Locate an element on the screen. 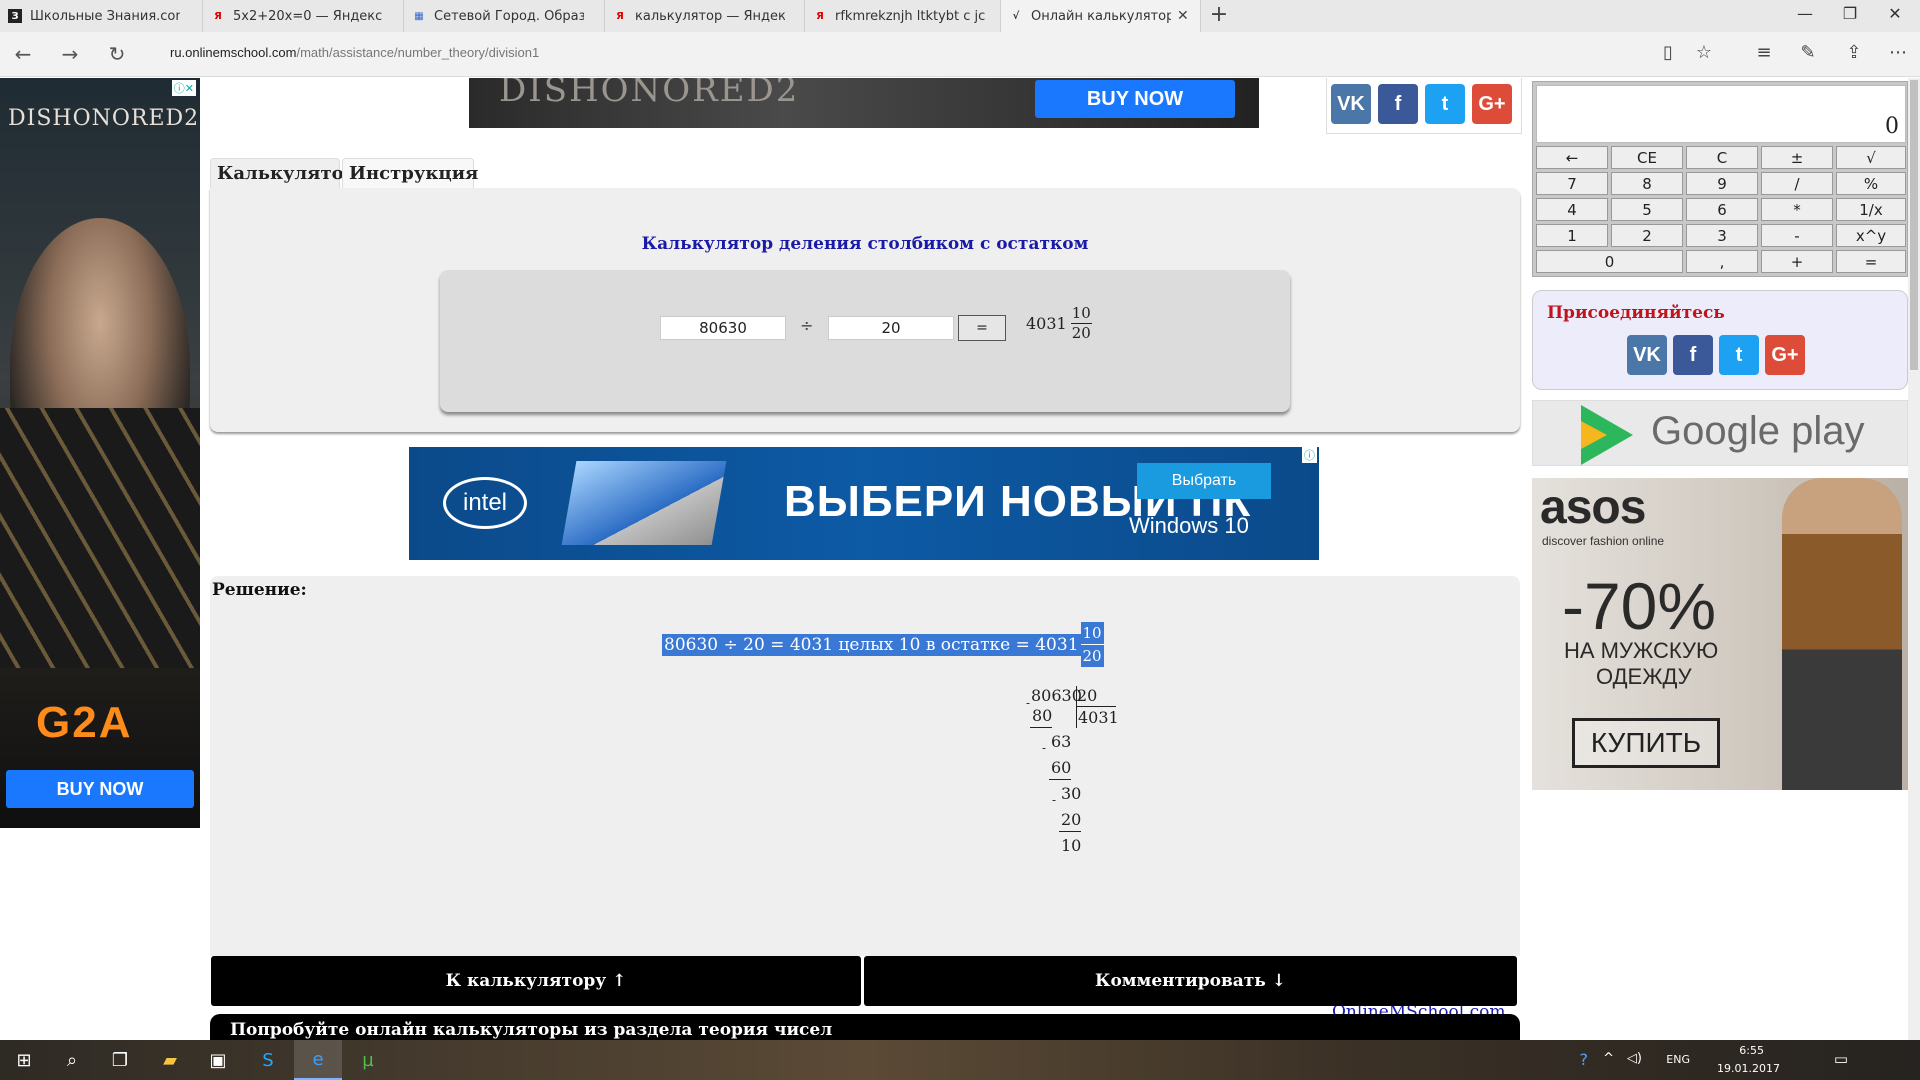 This screenshot has width=1920, height=1080. close-window-button: ✕ is located at coordinates (1895, 13).